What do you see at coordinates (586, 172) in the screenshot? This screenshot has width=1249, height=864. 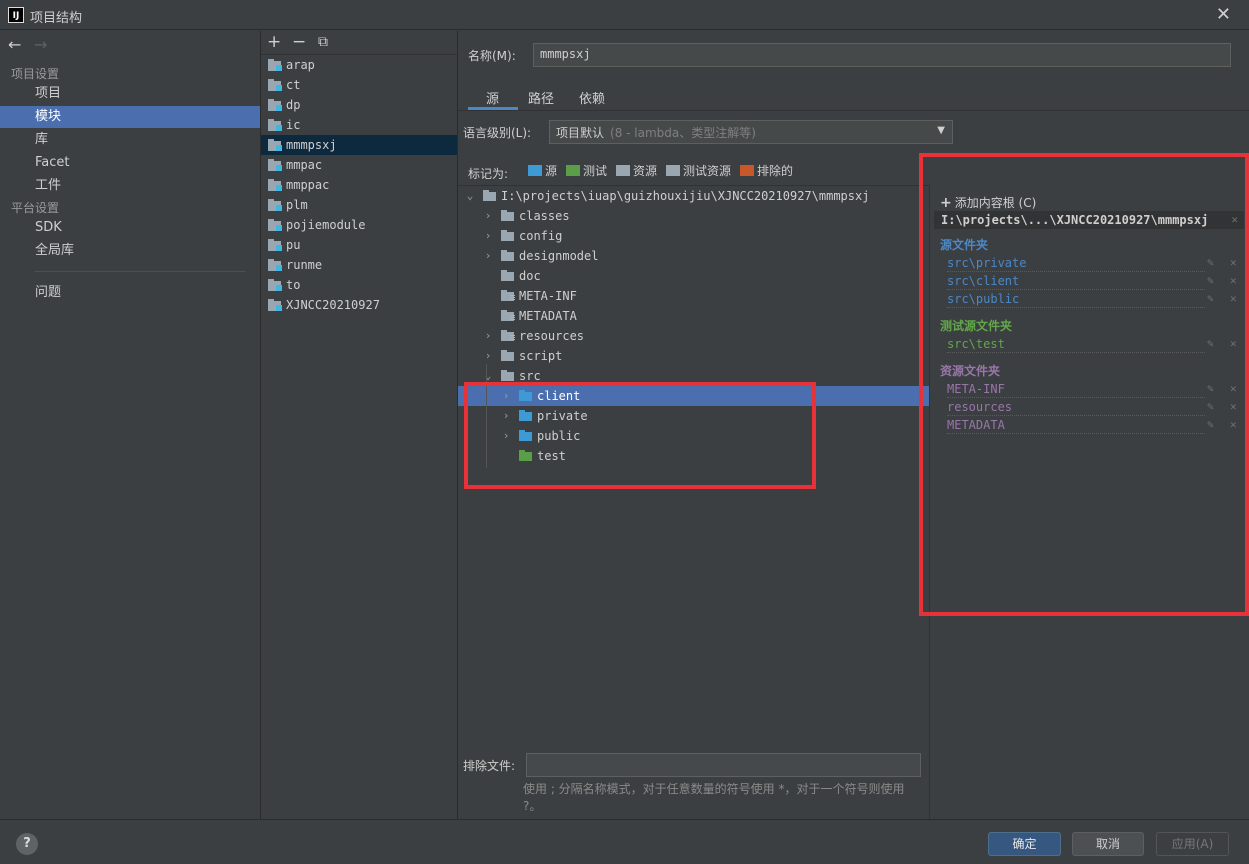 I see `mark-as-tests-button: 测试` at bounding box center [586, 172].